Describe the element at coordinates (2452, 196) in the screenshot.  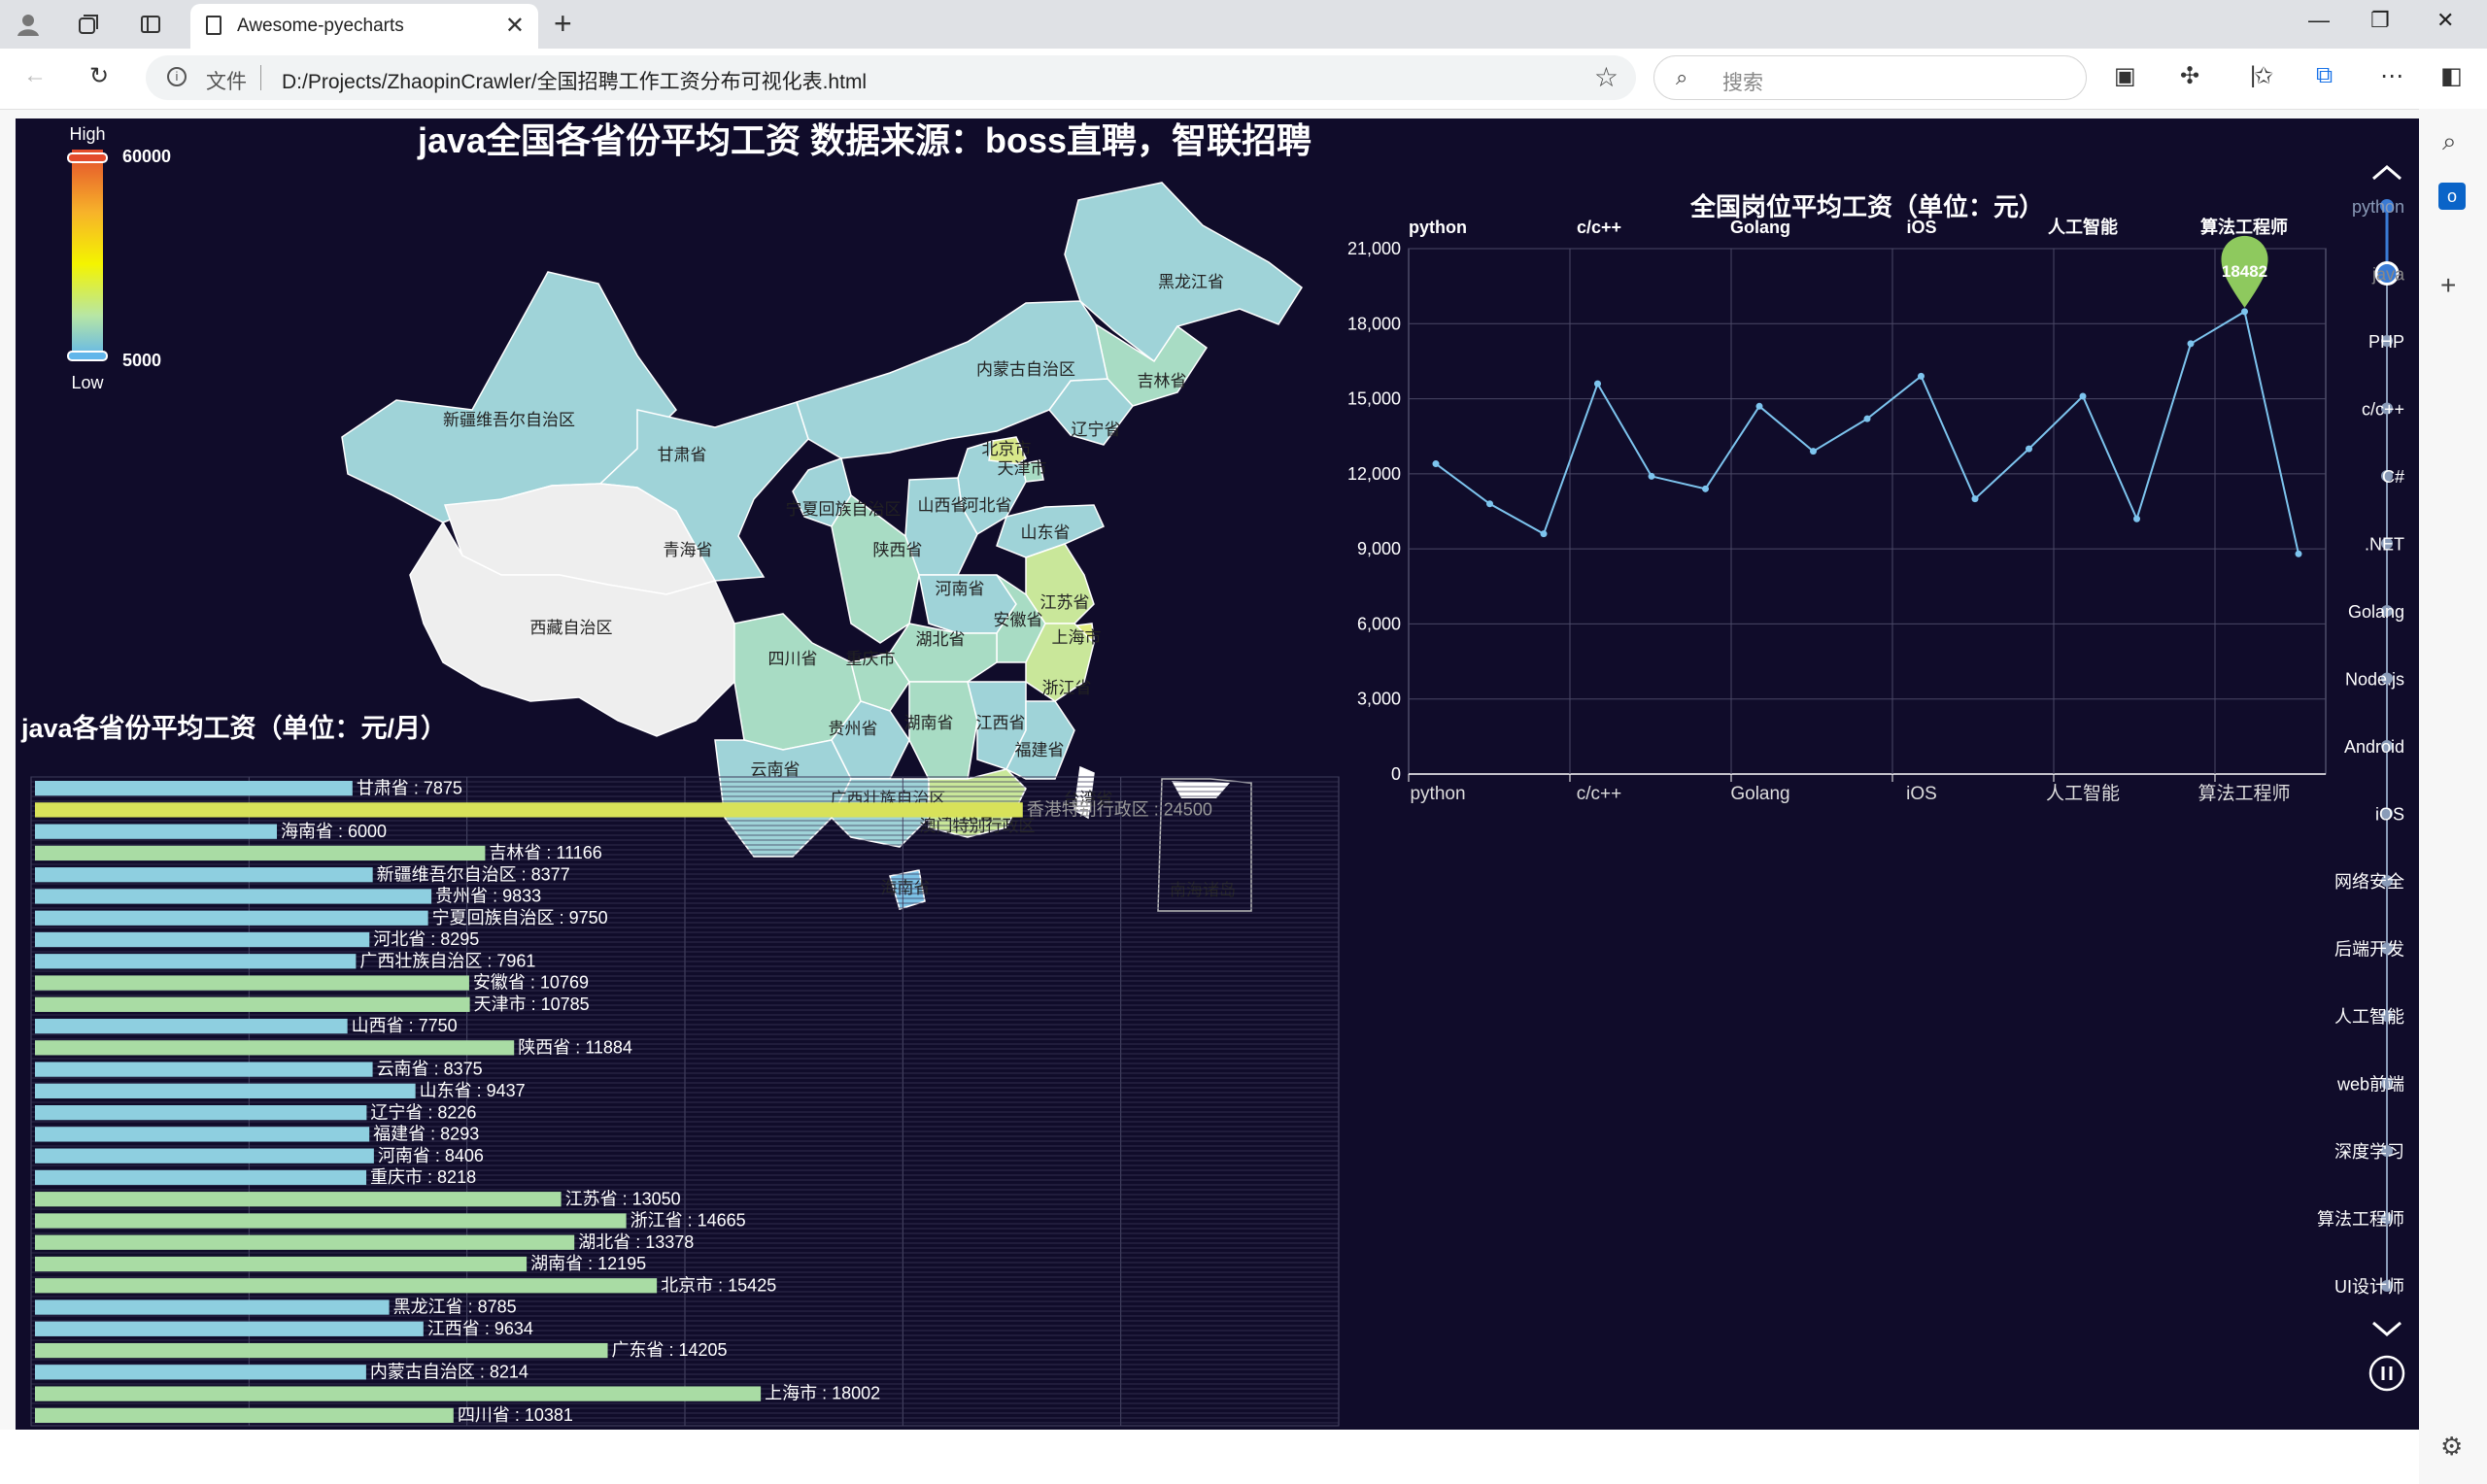
I see `outlook-icon: o` at that location.